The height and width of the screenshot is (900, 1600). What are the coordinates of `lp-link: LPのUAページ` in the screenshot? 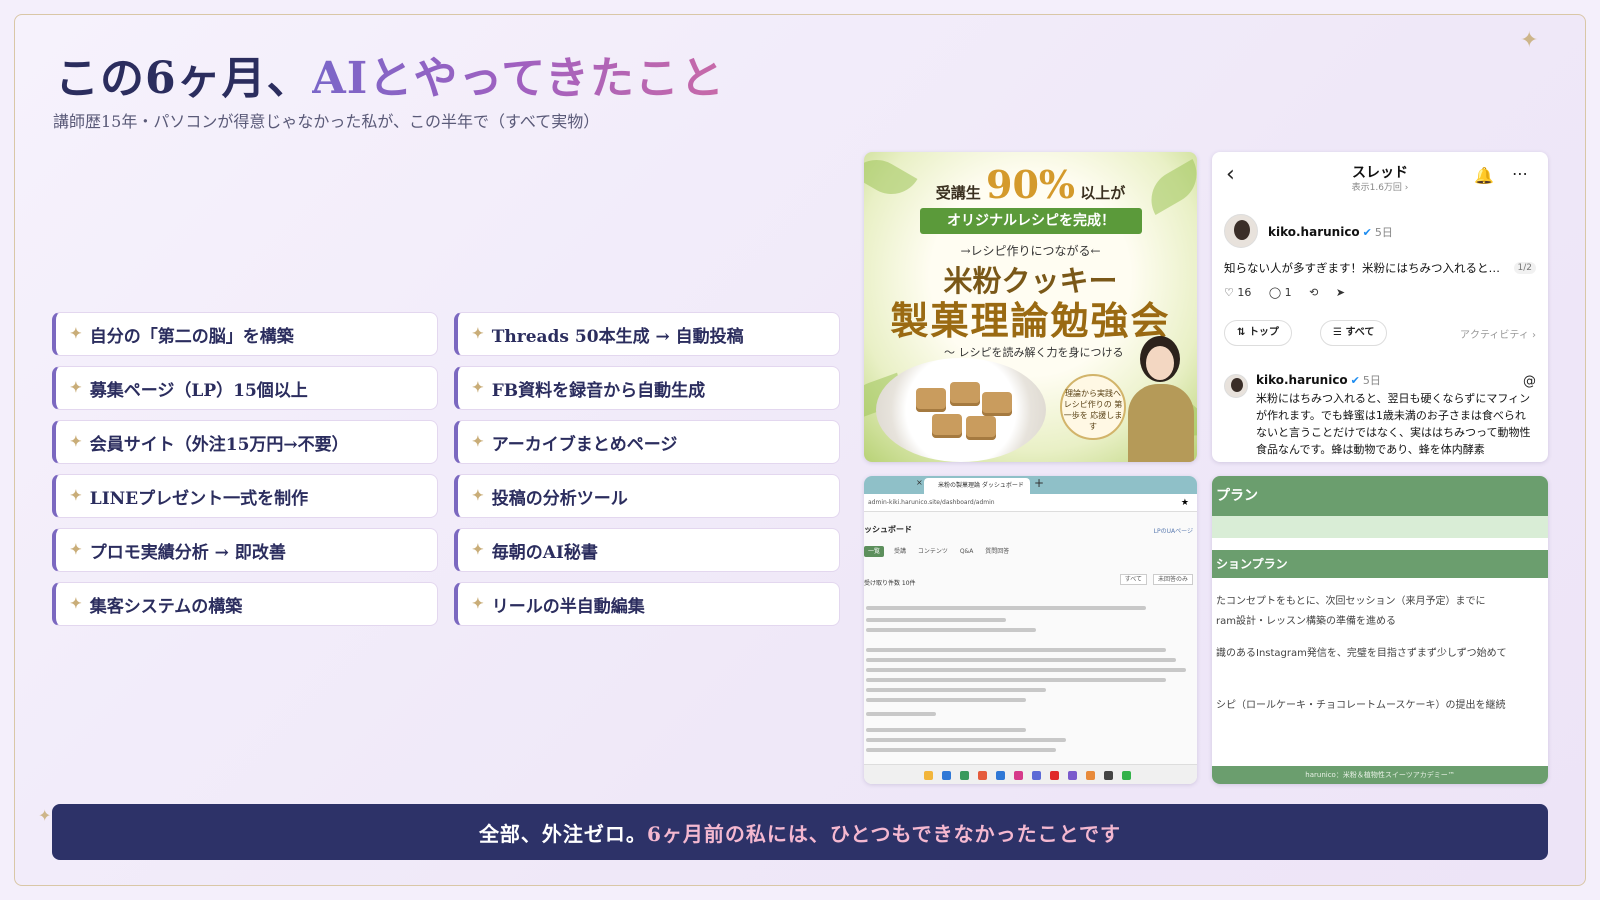 It's located at (1173, 530).